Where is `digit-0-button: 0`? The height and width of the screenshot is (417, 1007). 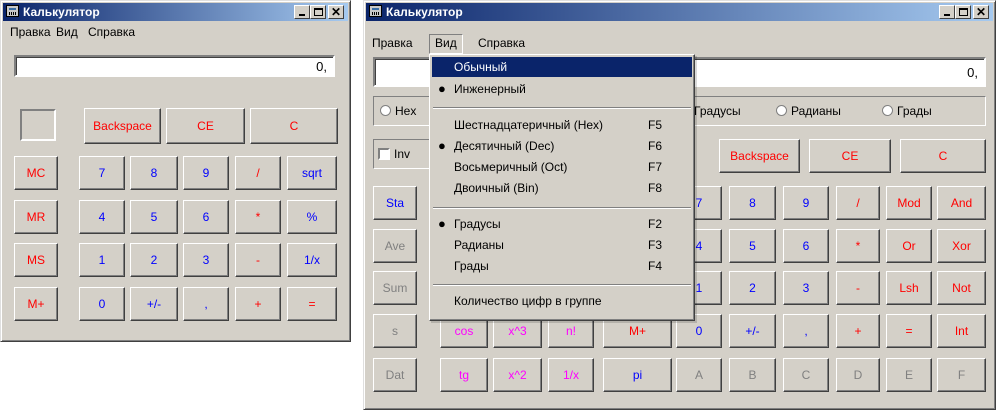
digit-0-button: 0 is located at coordinates (102, 304).